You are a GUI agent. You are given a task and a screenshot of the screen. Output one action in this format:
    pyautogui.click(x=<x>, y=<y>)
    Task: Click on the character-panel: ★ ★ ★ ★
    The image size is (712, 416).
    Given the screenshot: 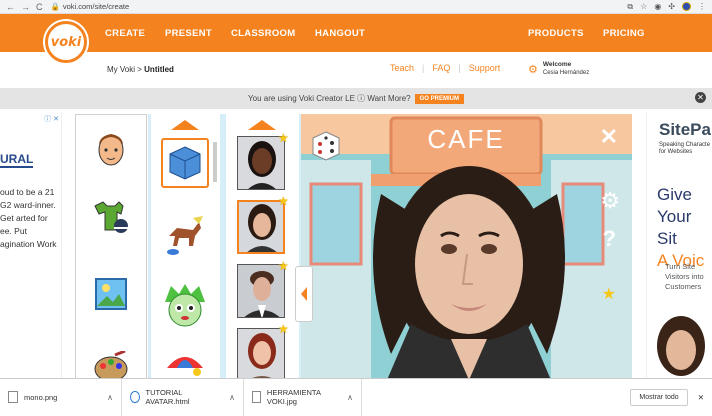 What is the action you would take?
    pyautogui.click(x=262, y=247)
    